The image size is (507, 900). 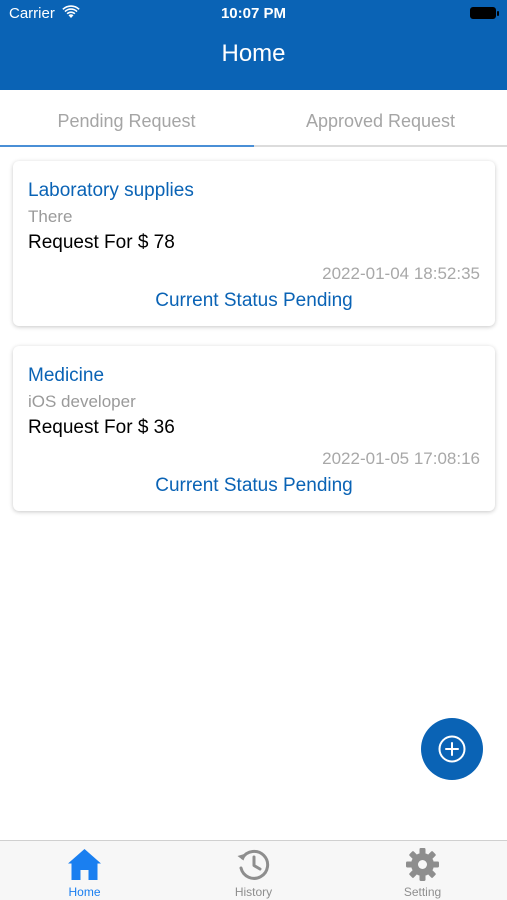 I want to click on tabbar-item-setting: Setting, so click(x=422, y=870).